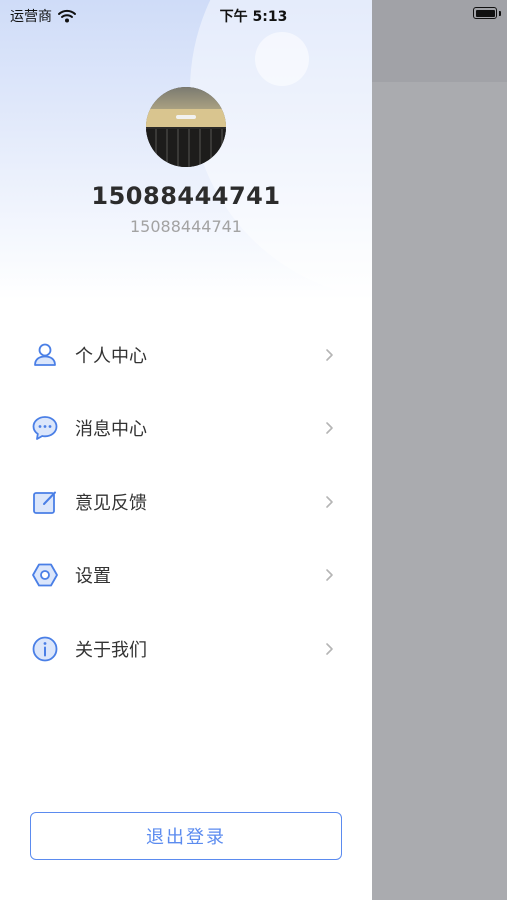  I want to click on feedback-edit-icon, so click(44, 502).